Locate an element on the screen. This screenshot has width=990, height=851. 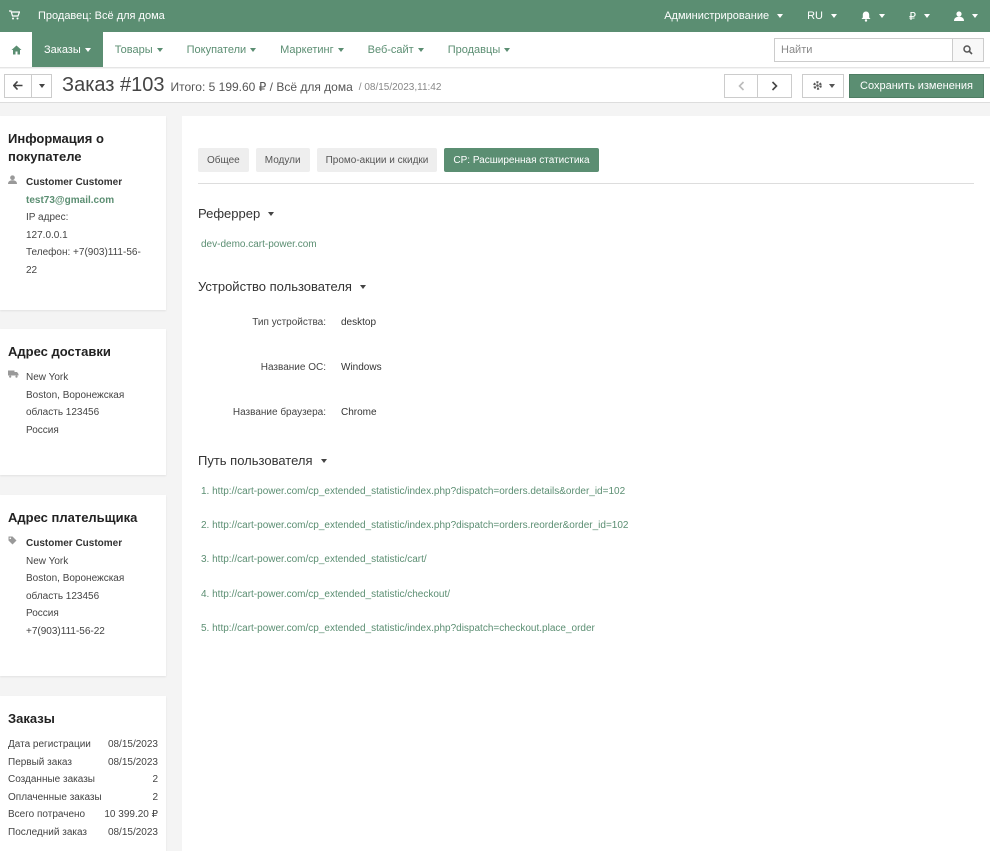
tab-general: Общее is located at coordinates (223, 160).